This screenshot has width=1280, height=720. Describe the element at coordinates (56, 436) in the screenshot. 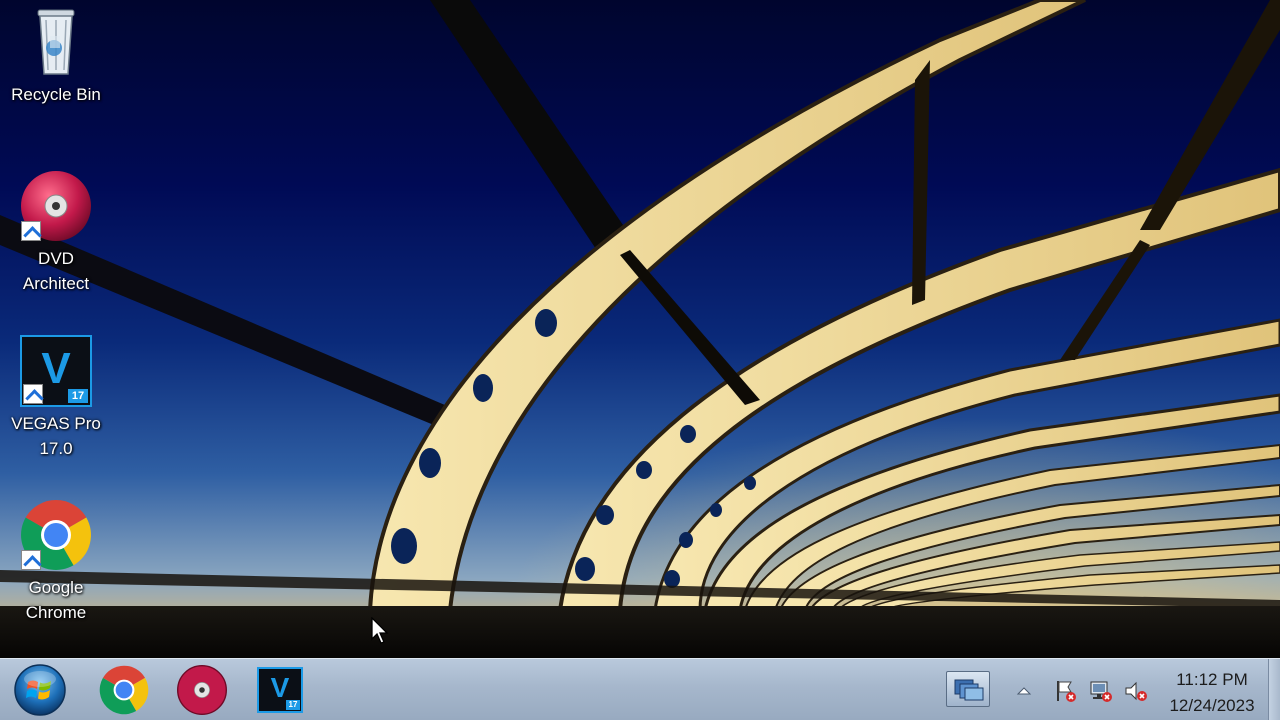

I see `vegas-pro-label: VEGAS Pro 17.0` at that location.